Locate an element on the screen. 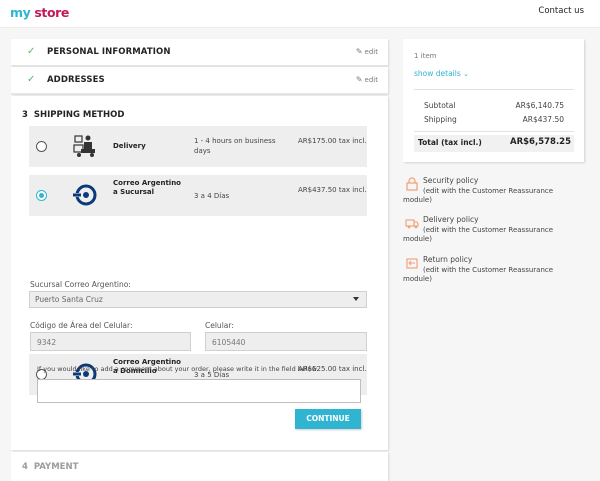  return-icon is located at coordinates (412, 263).